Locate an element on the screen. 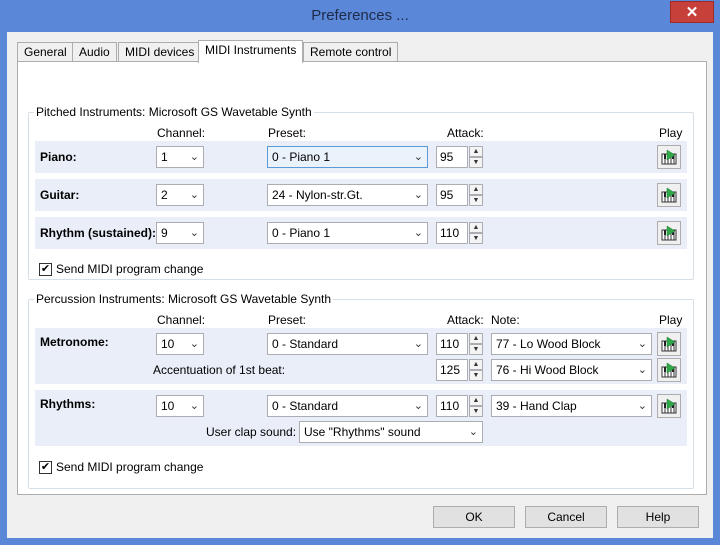  note-header: Note: is located at coordinates (505, 320).